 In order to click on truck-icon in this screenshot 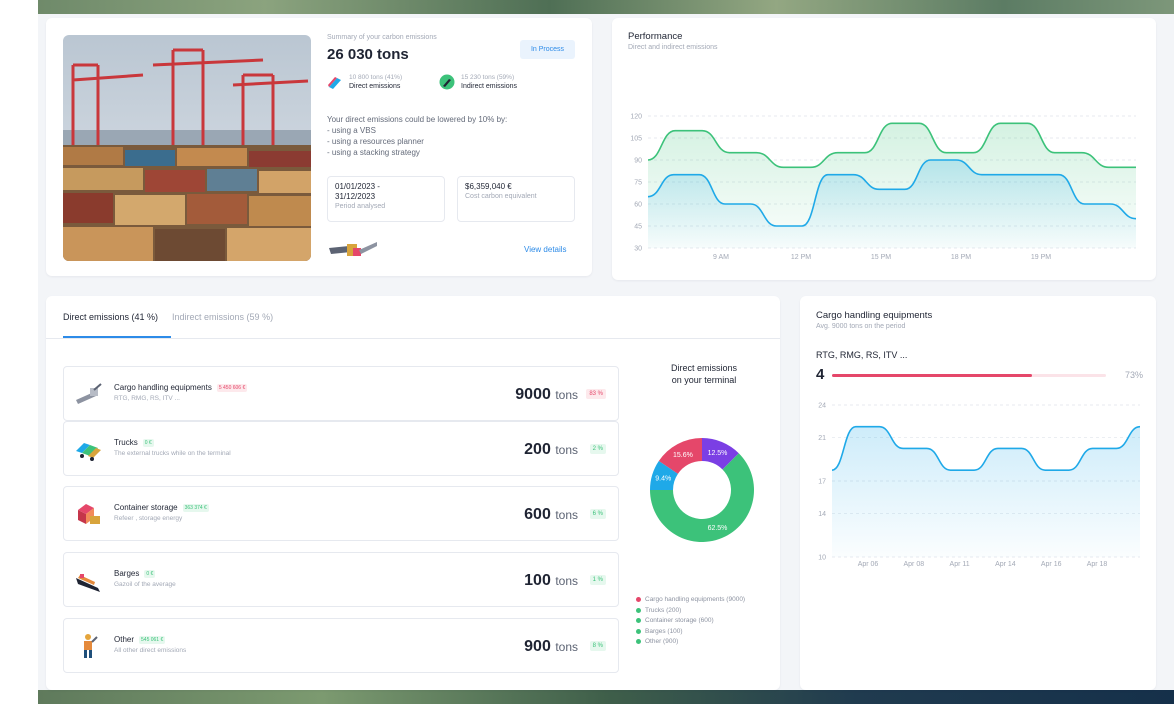, I will do `click(88, 452)`.